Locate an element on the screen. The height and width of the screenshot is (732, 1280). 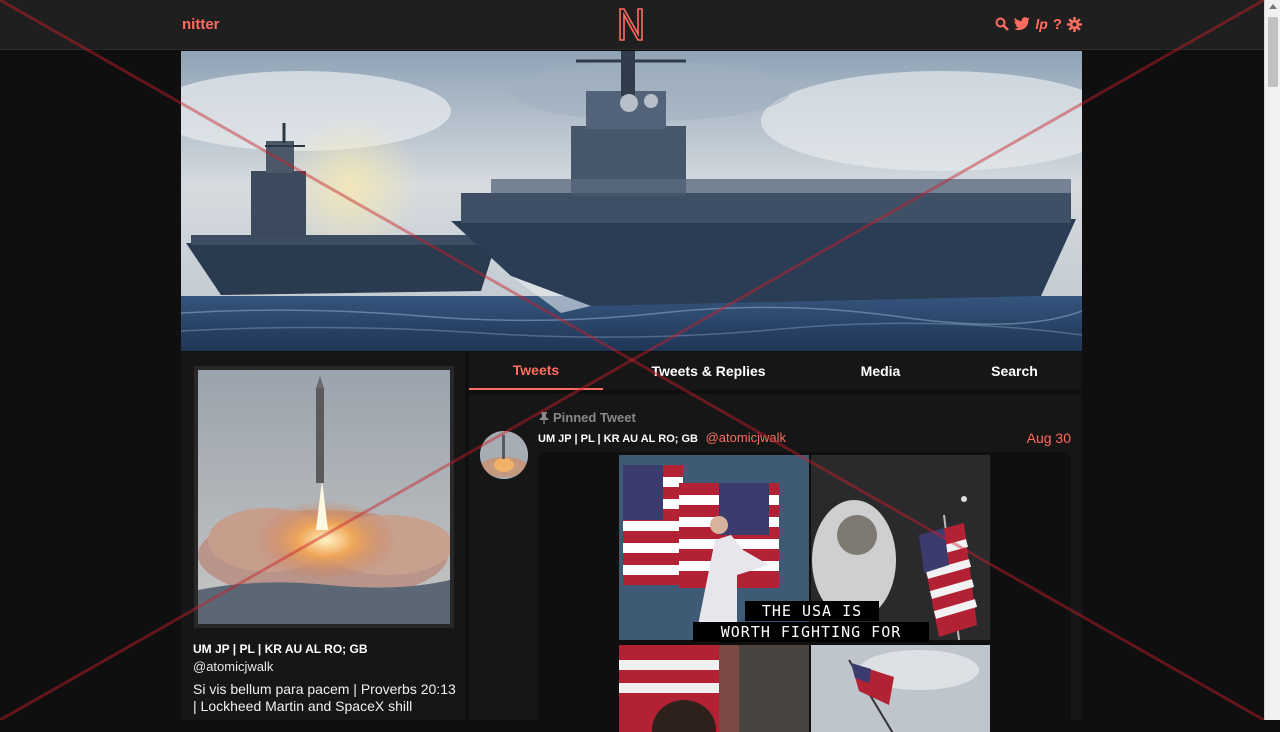
tab-media: Media is located at coordinates (880, 371).